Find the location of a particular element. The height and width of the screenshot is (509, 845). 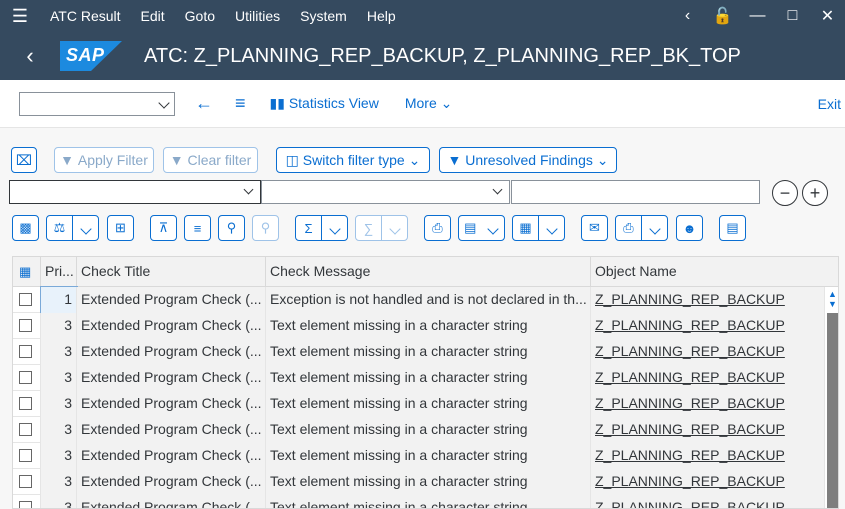

clear-filter-button: ▼ Clear filter is located at coordinates (210, 160).